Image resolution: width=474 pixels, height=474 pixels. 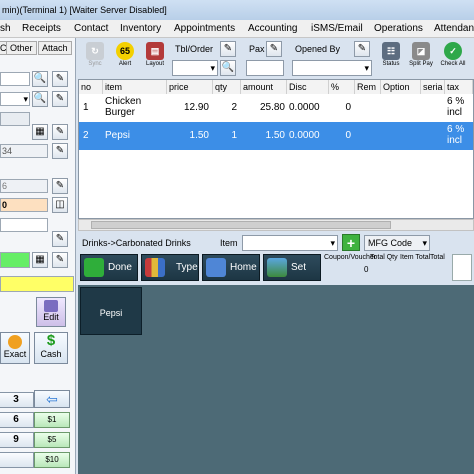 What do you see at coordinates (290, 243) in the screenshot?
I see `item-combo: ▾` at bounding box center [290, 243].